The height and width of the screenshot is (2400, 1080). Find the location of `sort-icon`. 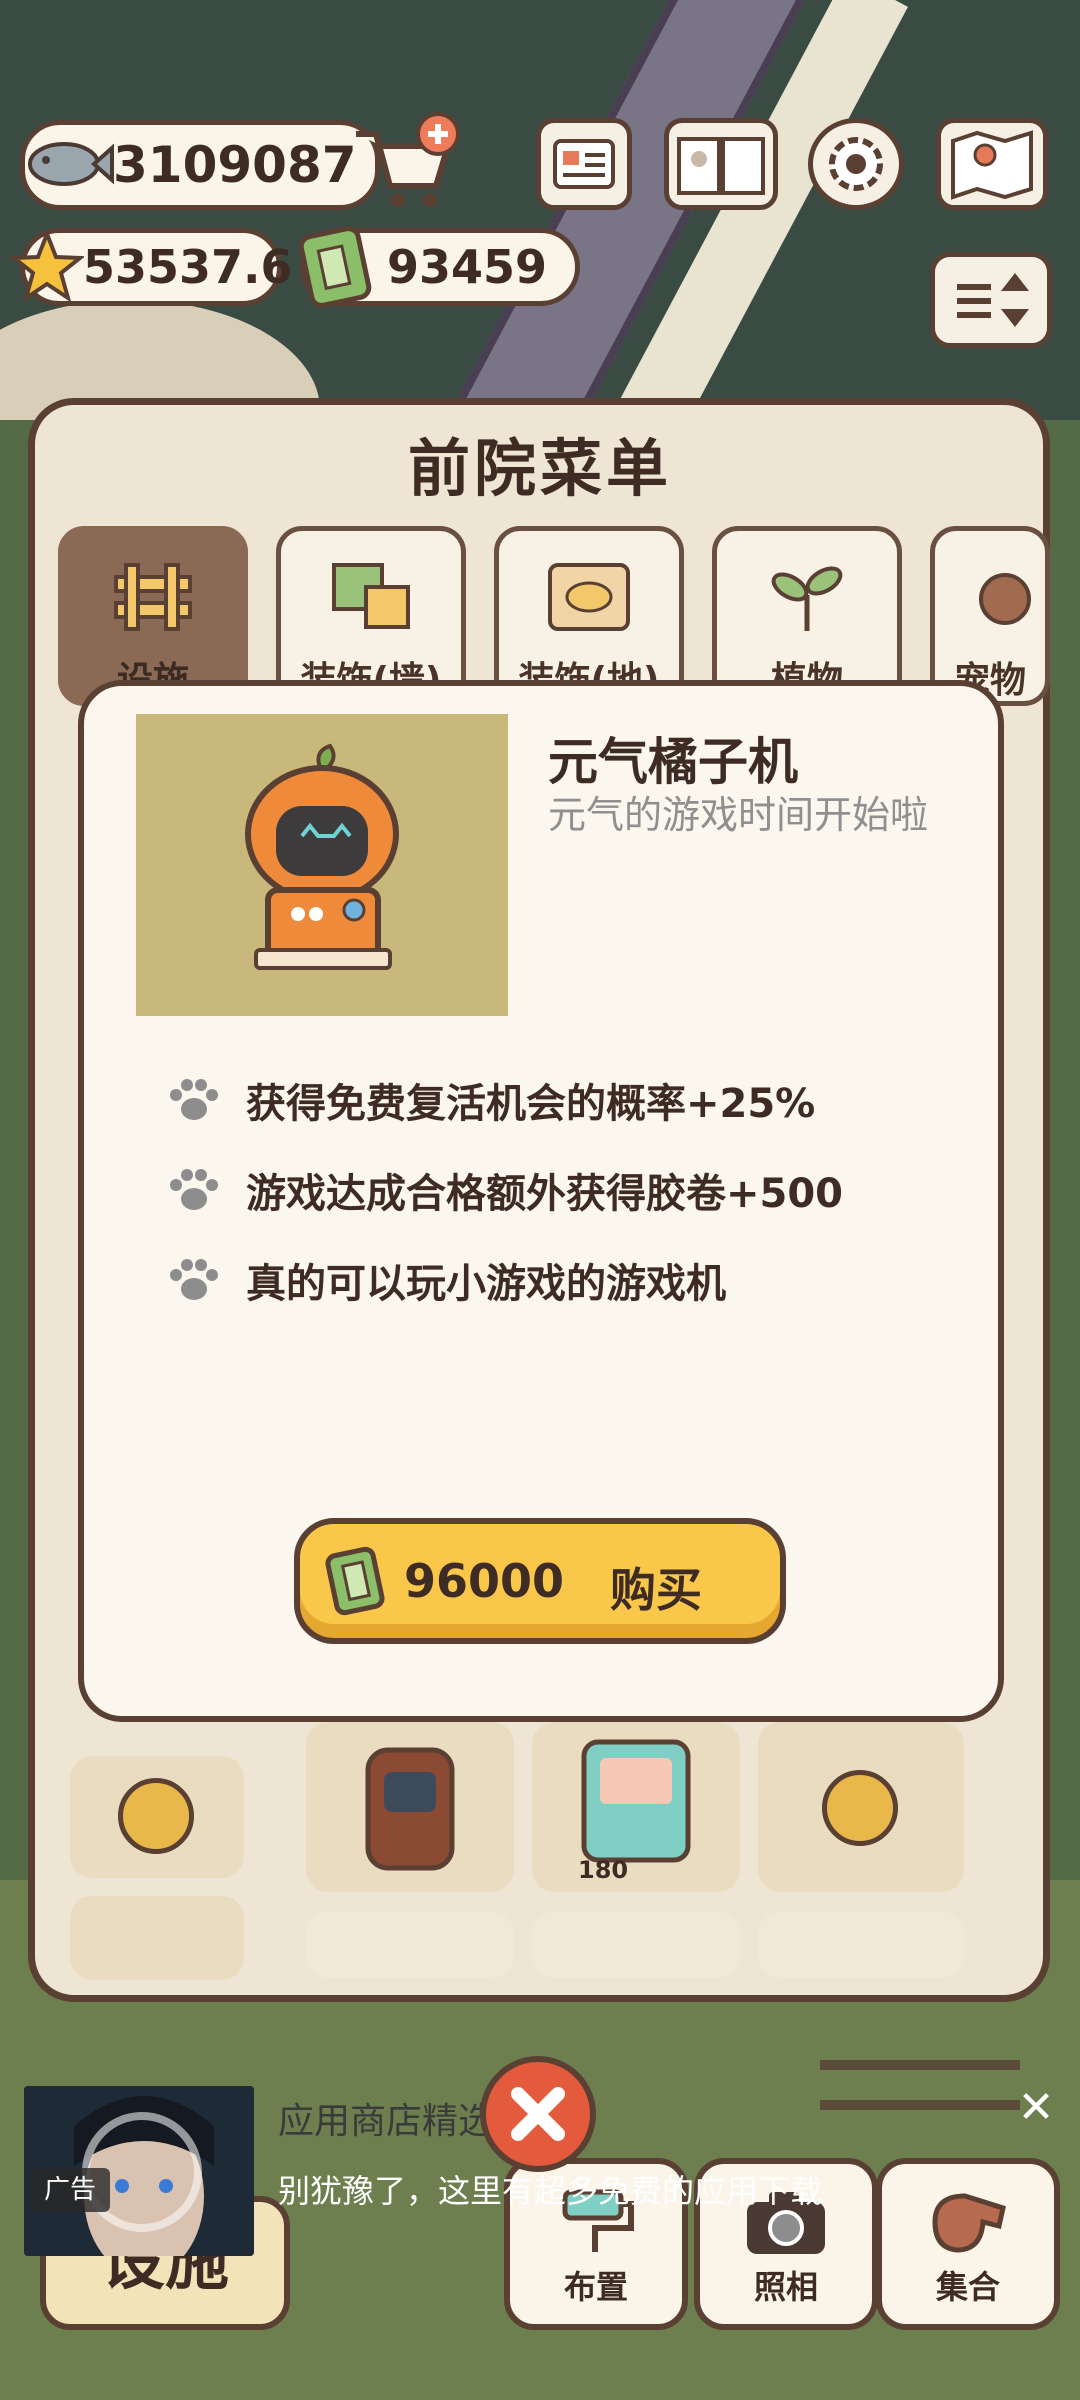

sort-icon is located at coordinates (993, 300).